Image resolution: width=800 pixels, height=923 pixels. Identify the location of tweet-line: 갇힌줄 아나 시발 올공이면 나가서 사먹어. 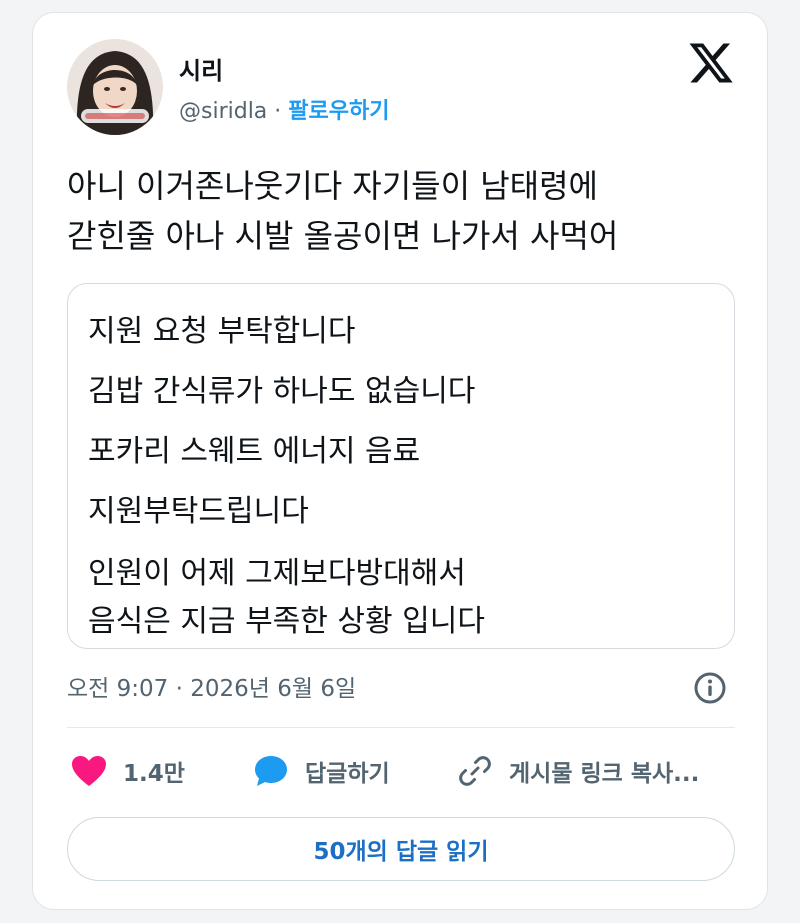
(343, 236).